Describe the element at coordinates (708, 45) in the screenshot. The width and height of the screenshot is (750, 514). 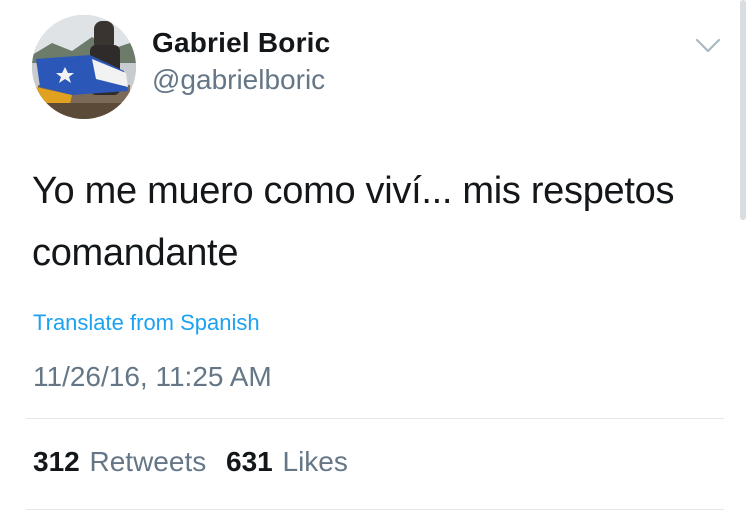
I see `chevron-down-icon` at that location.